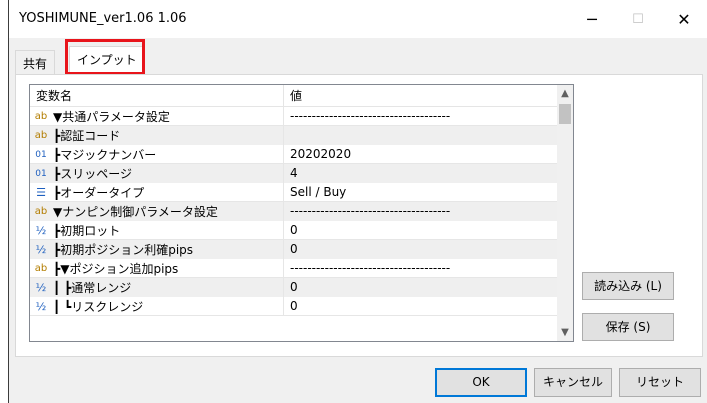 The width and height of the screenshot is (707, 403). I want to click on maximize-button: ☐, so click(638, 19).